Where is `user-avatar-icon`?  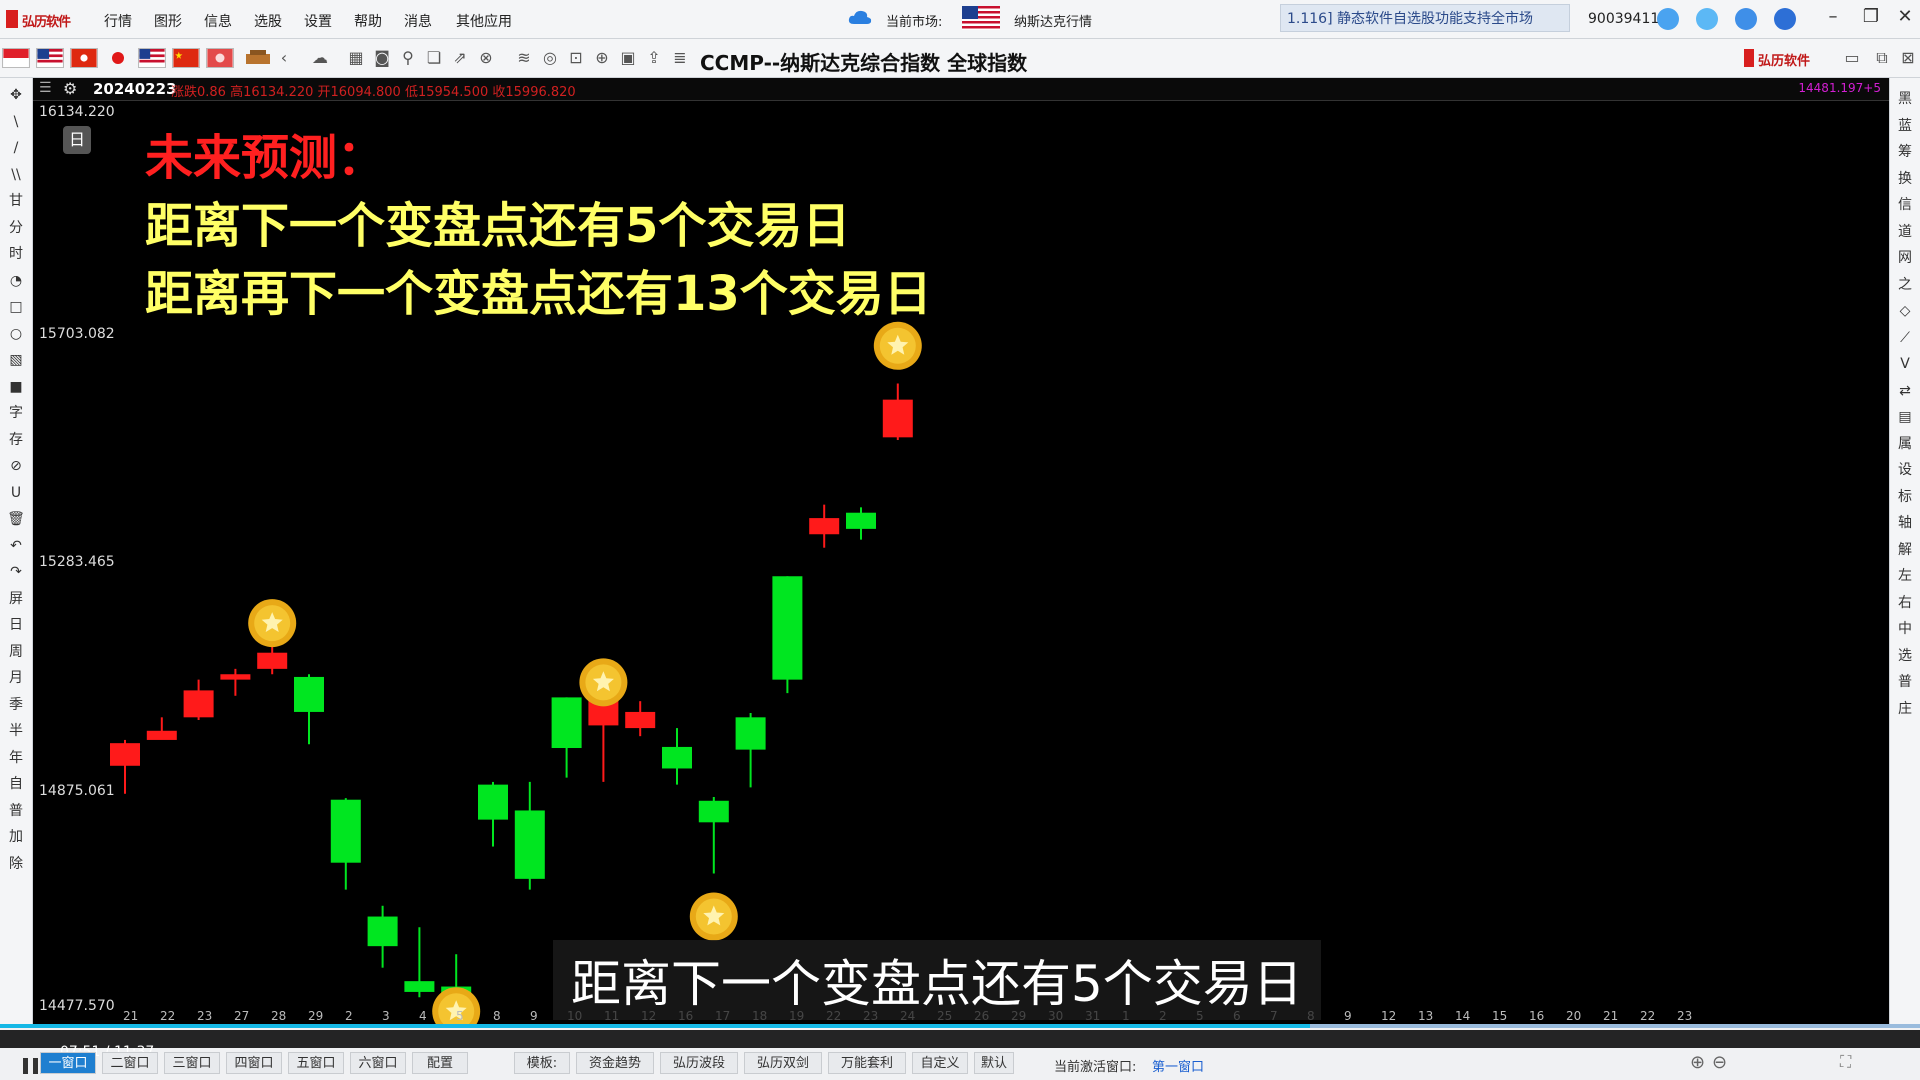
user-avatar-icon is located at coordinates (1668, 19).